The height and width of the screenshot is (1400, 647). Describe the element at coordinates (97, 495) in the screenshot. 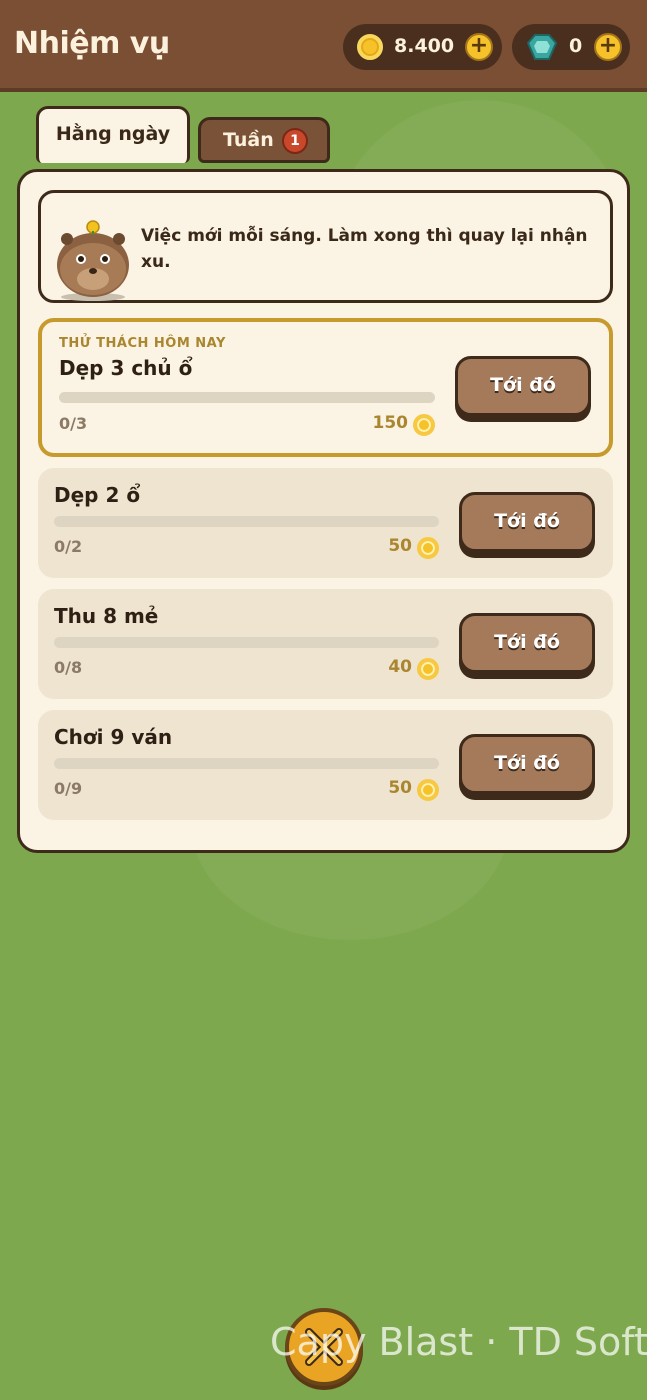

I see `quest-title: Dẹp 2 ổ` at that location.